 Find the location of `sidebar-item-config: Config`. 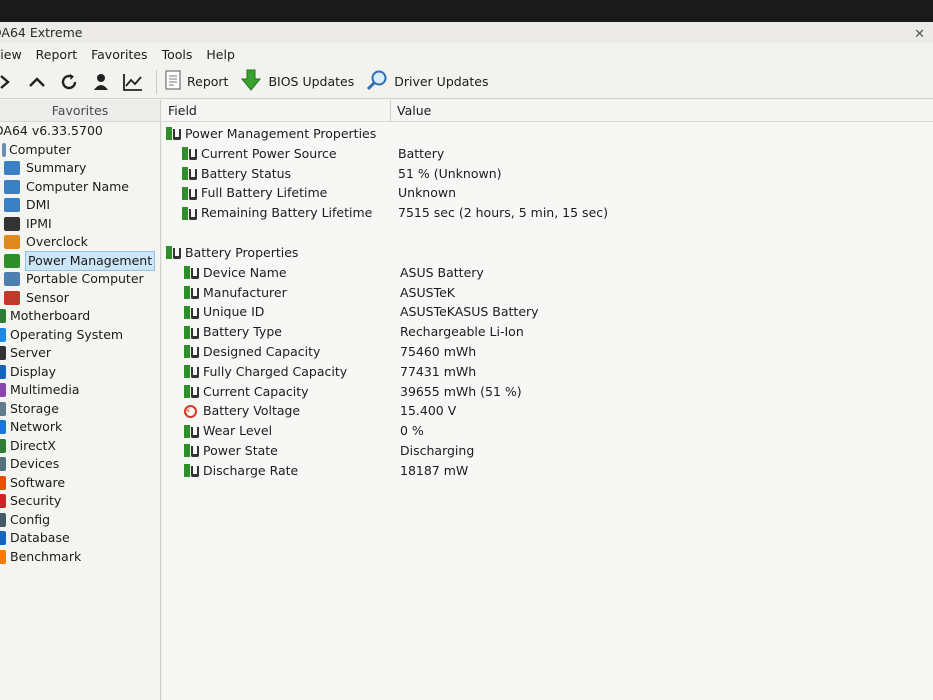

sidebar-item-config: Config is located at coordinates (80, 520).